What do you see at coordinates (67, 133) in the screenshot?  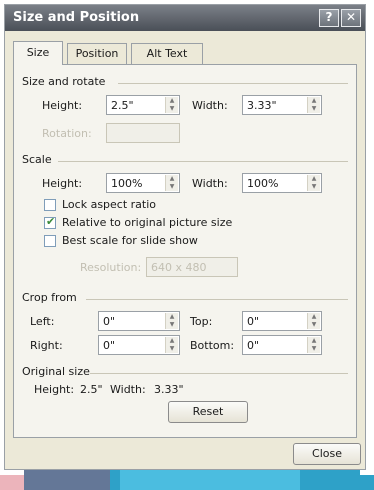 I see `rotation-label: Rotation:` at bounding box center [67, 133].